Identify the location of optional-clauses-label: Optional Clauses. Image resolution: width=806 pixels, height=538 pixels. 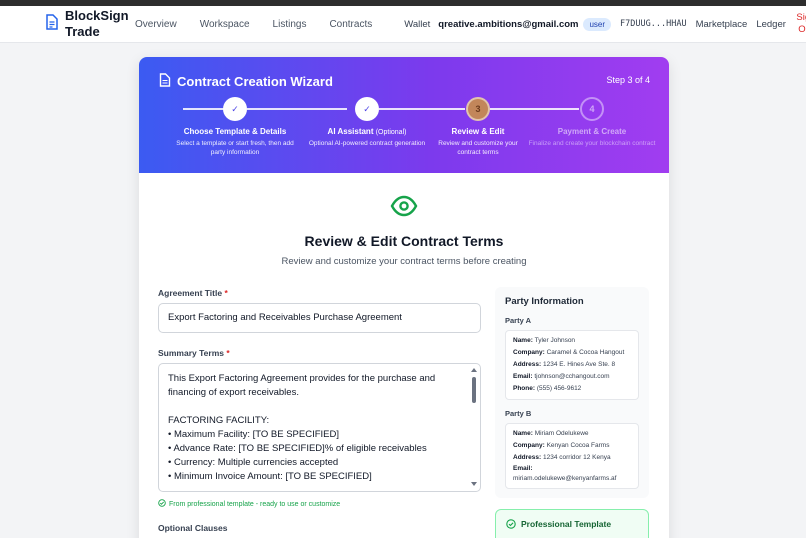
(193, 528).